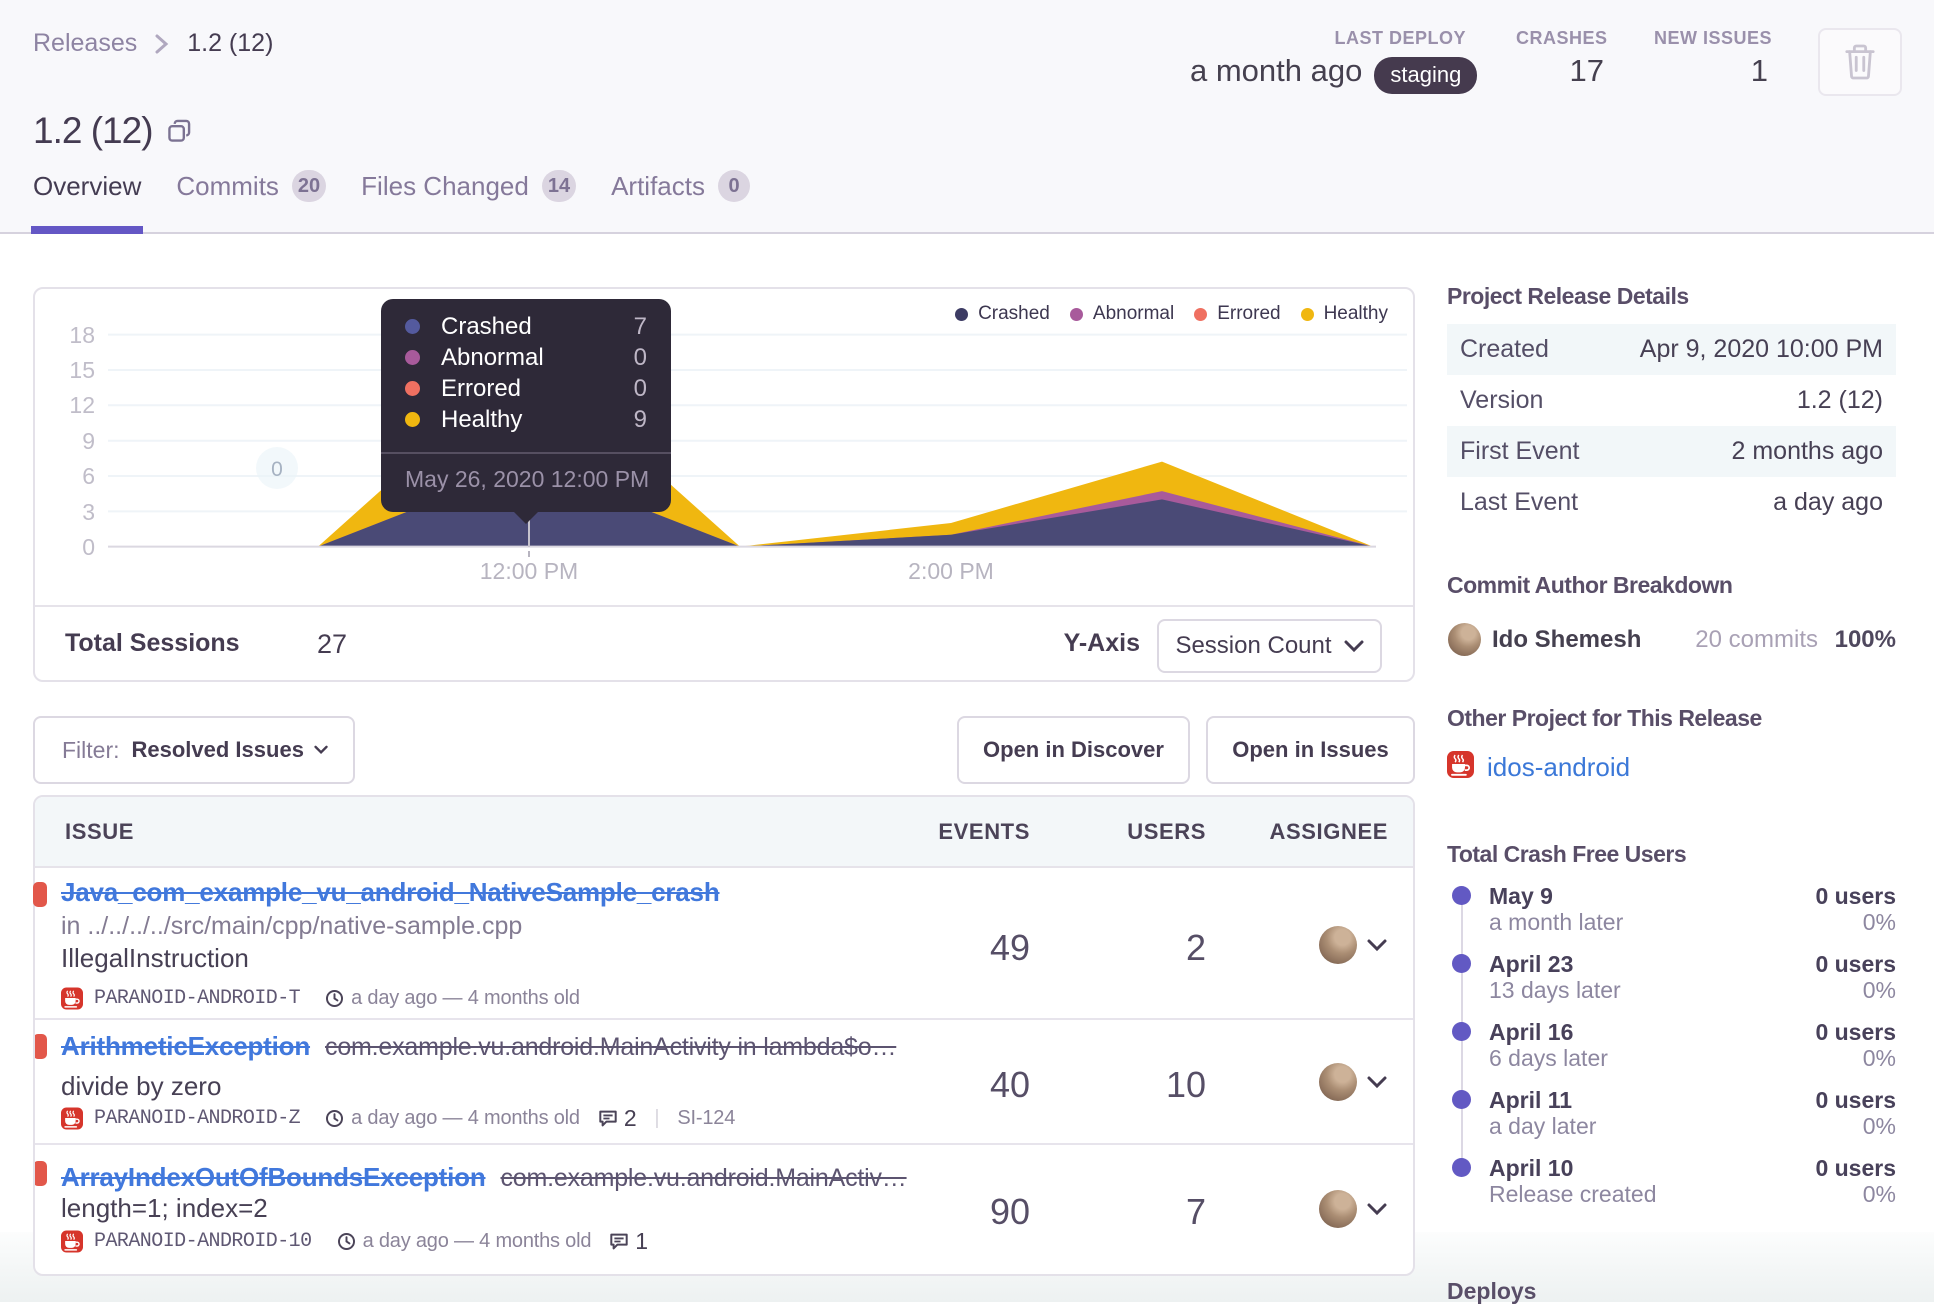 This screenshot has height=1305, width=1934. Describe the element at coordinates (529, 571) in the screenshot. I see `svg-text: 12:00 PM` at that location.